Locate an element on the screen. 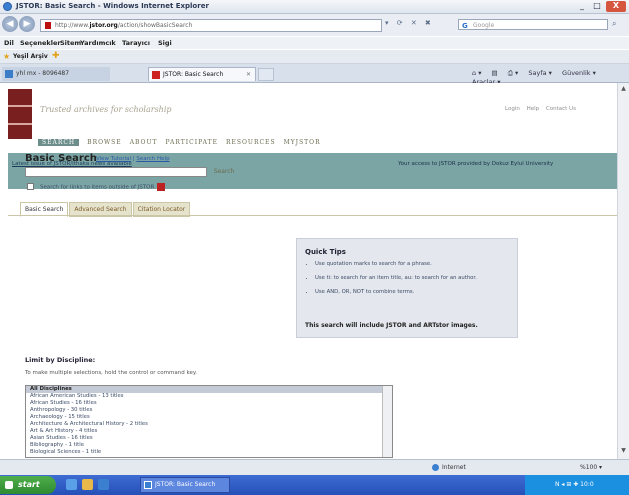 This screenshot has width=629, height=495. nav-resources: RESOURCES is located at coordinates (251, 142).